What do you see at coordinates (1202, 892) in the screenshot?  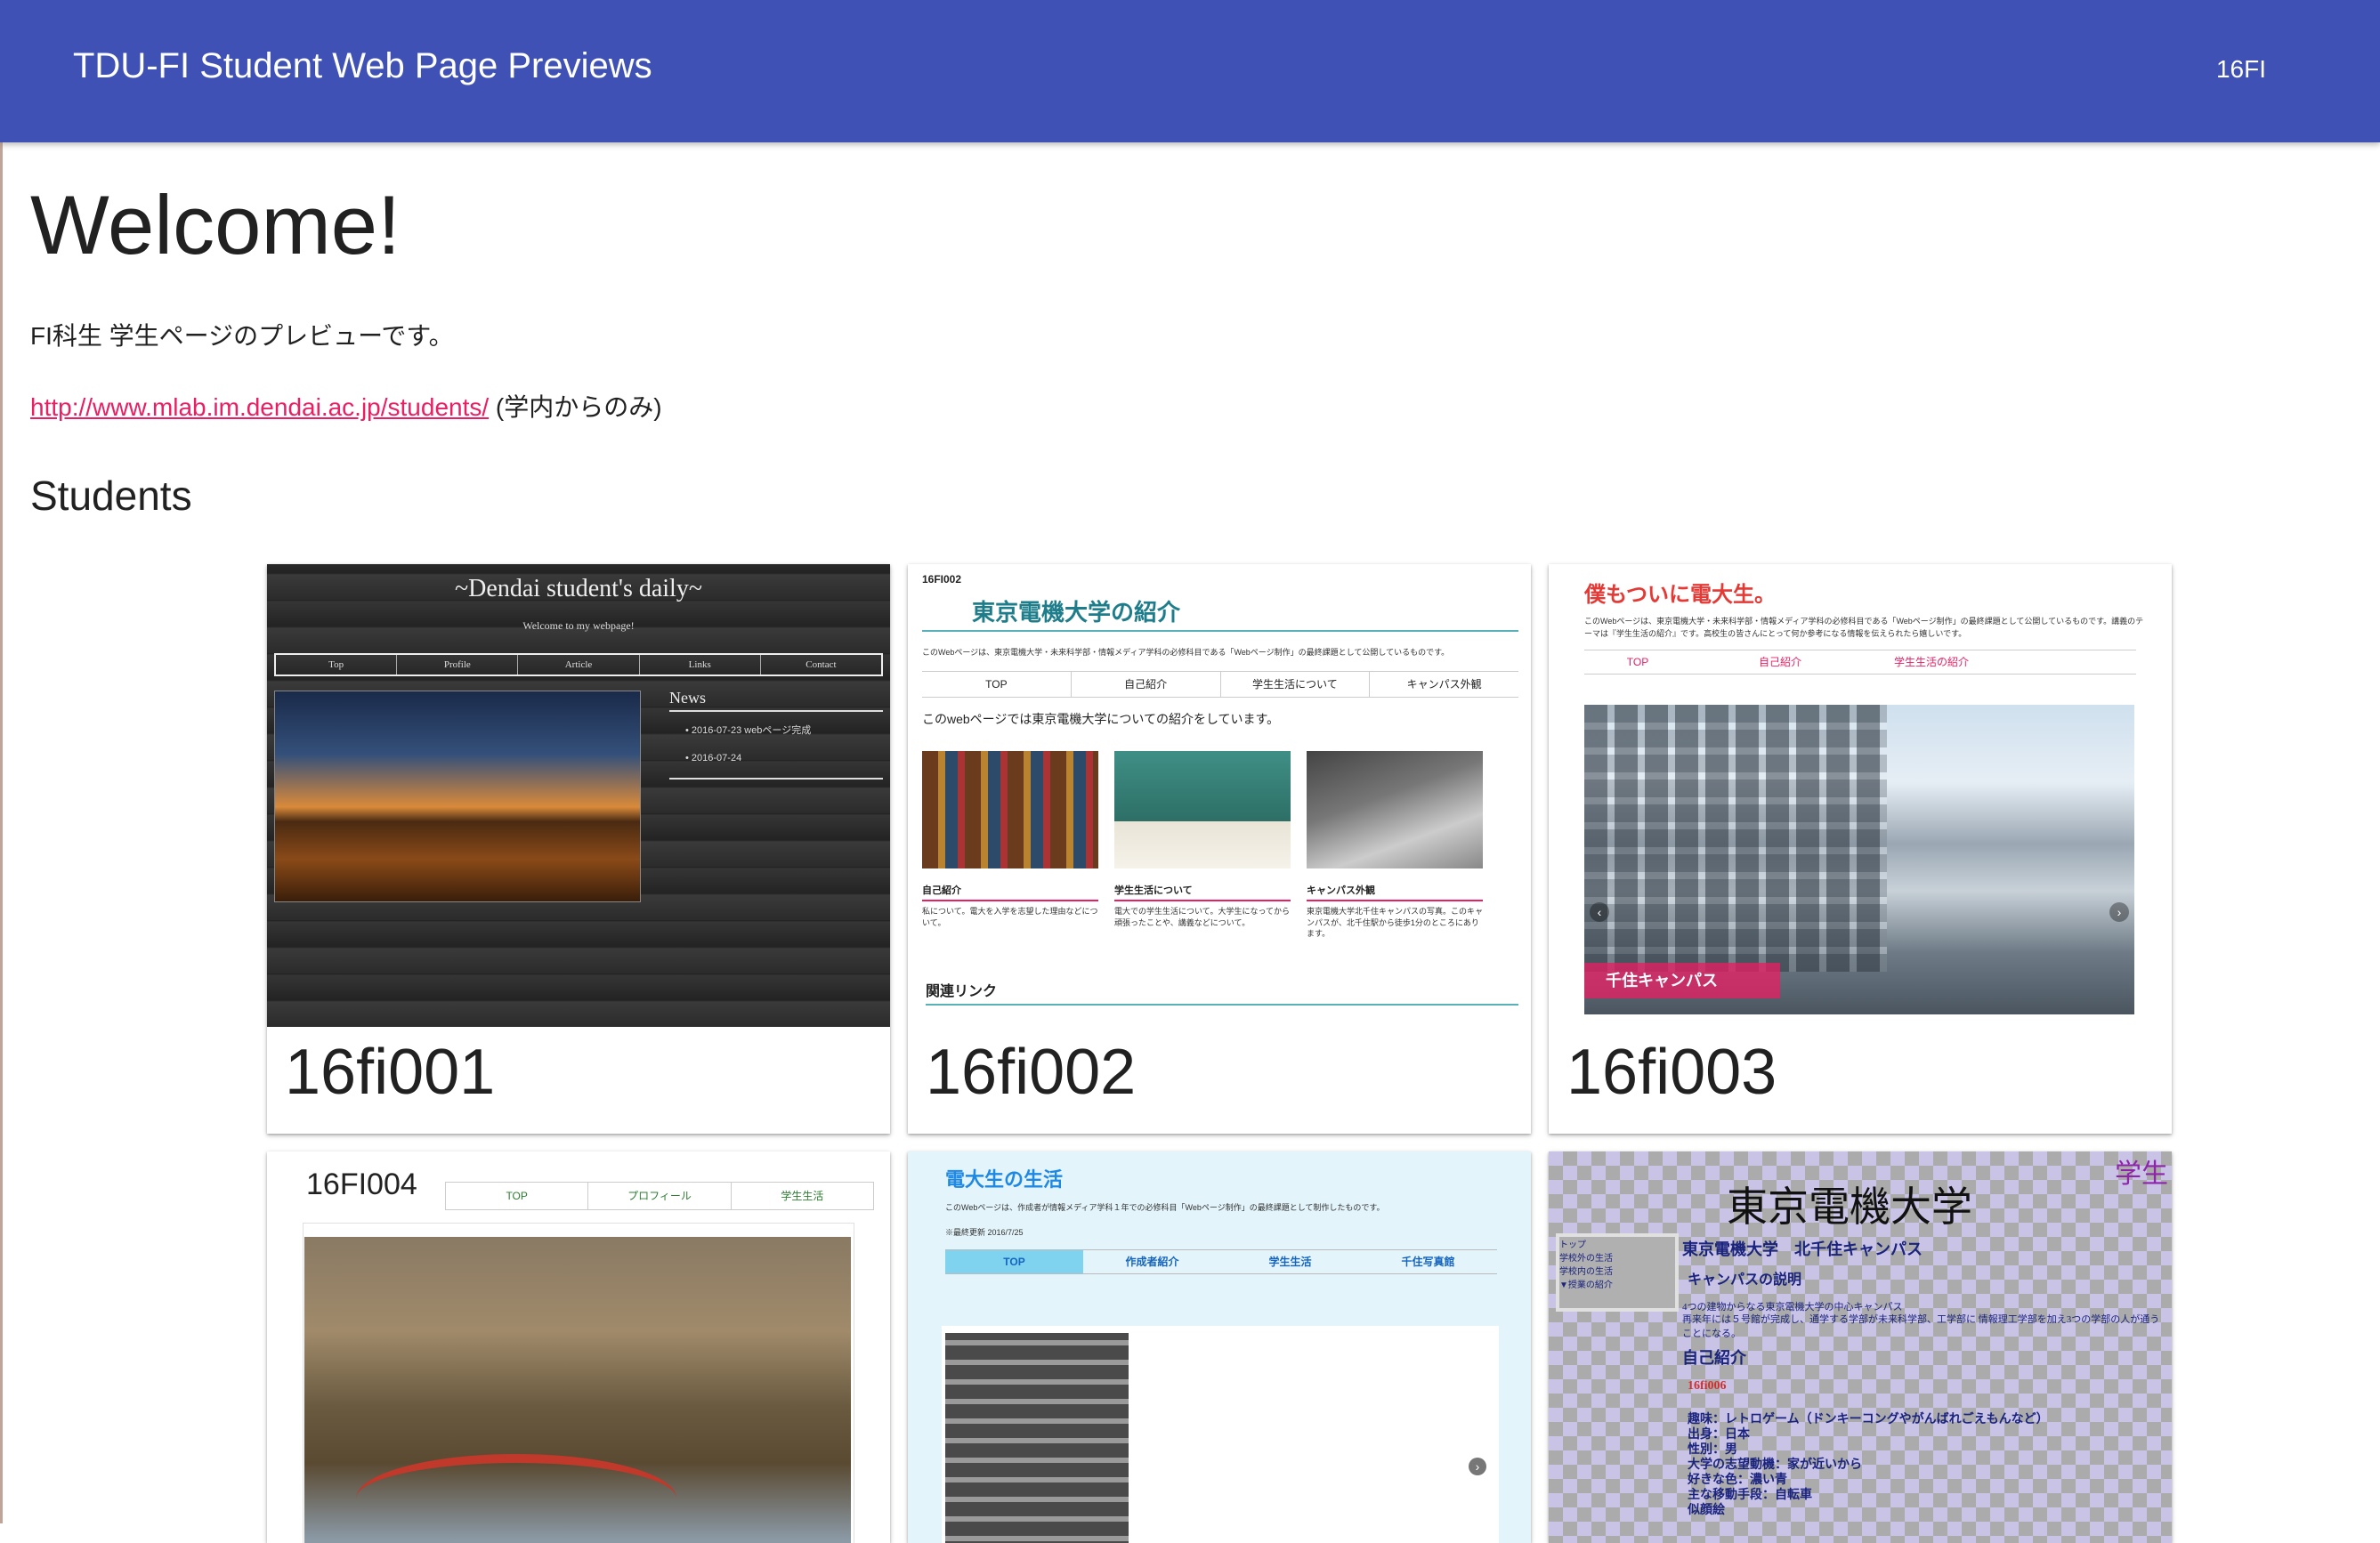 I see `preview-section-title: 学生生活について` at bounding box center [1202, 892].